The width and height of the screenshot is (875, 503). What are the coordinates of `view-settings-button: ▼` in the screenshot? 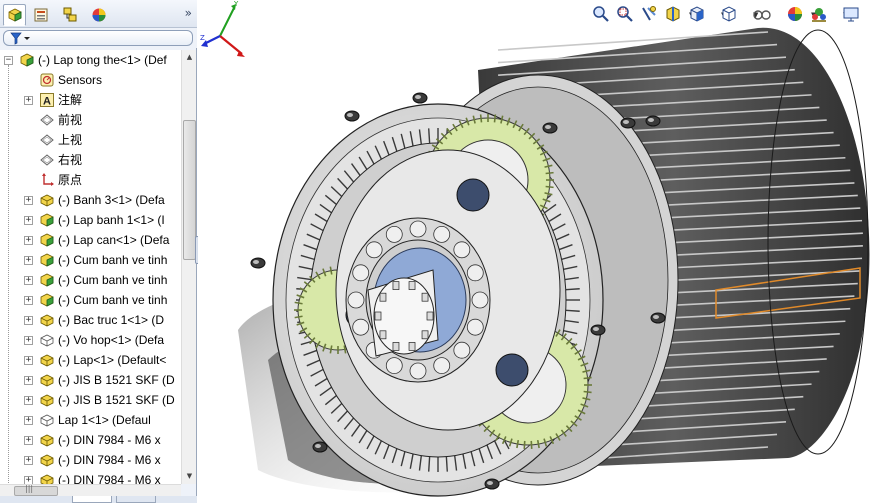 It's located at (850, 15).